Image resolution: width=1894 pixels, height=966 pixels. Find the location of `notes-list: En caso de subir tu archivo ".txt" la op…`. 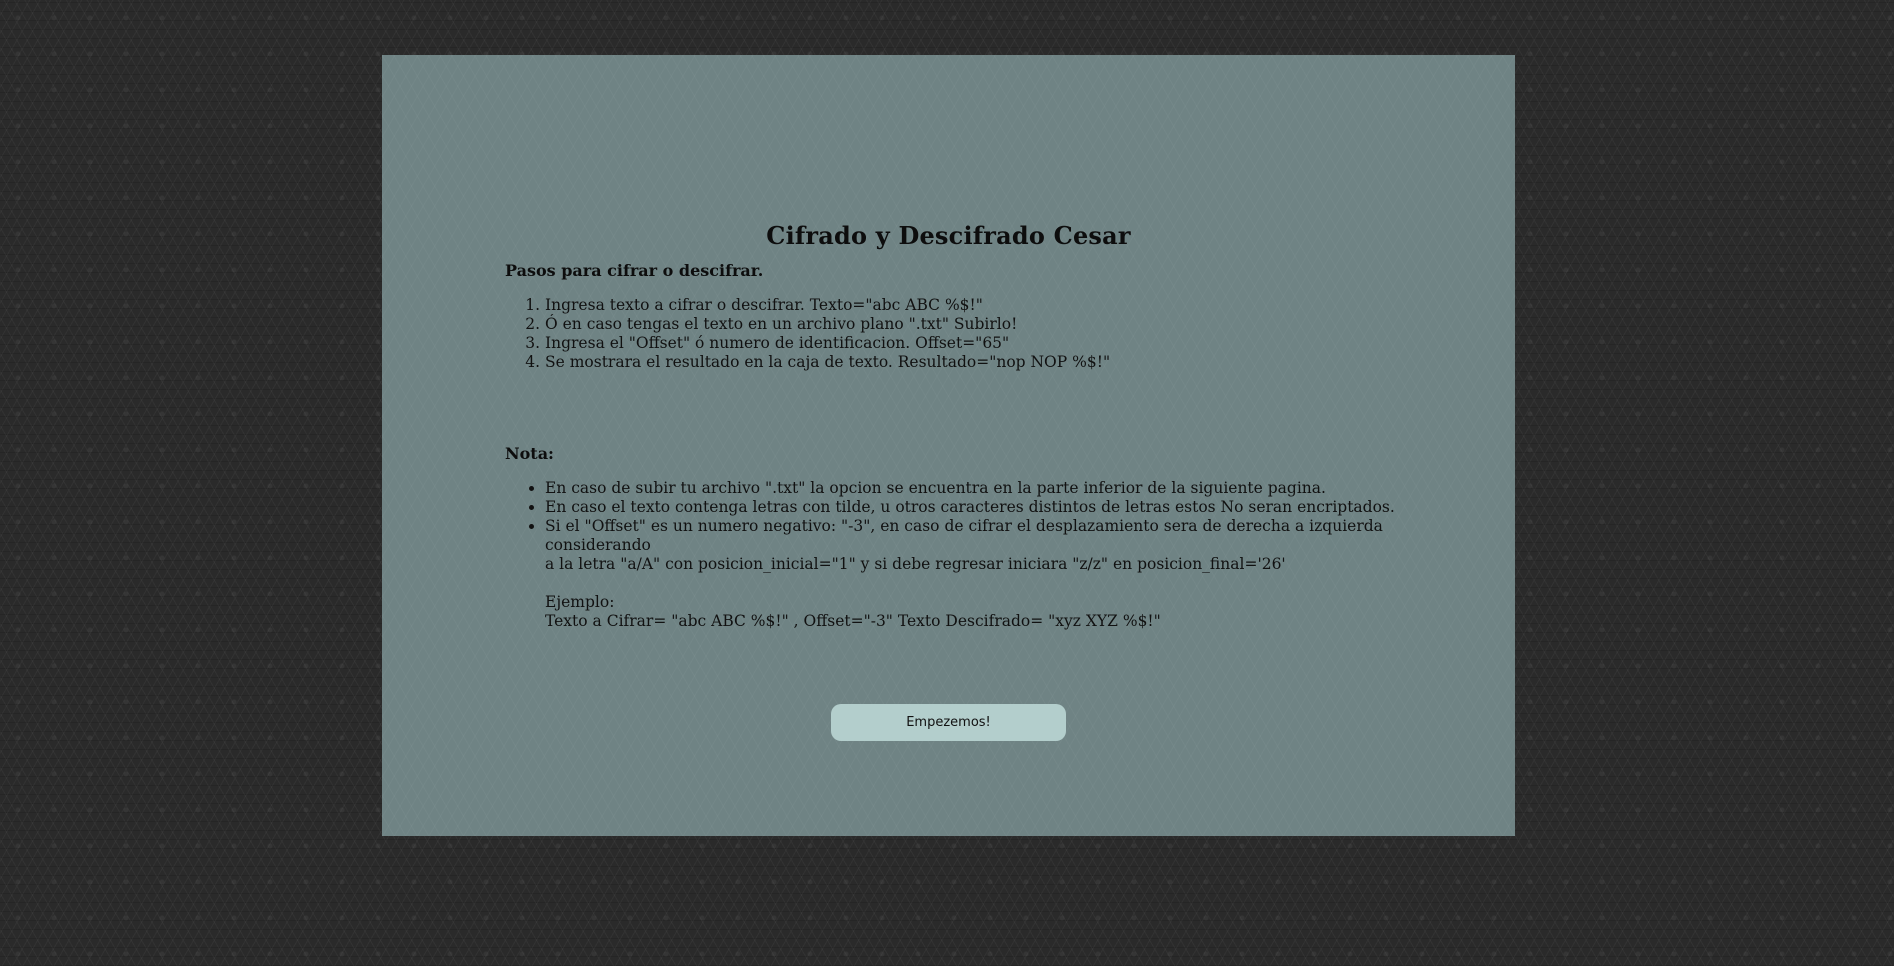

notes-list: En caso de subir tu archivo ".txt" la op… is located at coordinates (975, 555).